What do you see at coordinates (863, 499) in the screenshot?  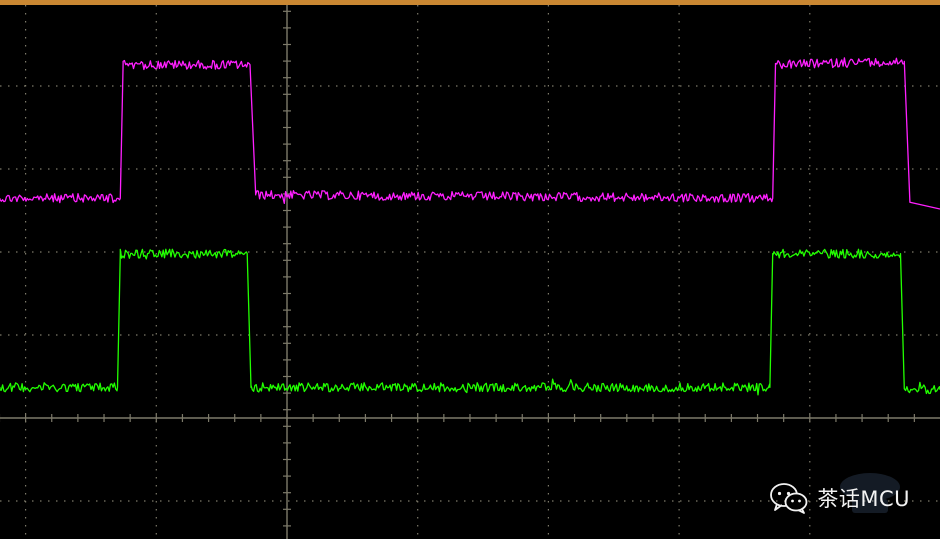 I see `watermark-text: 茶话MCU` at bounding box center [863, 499].